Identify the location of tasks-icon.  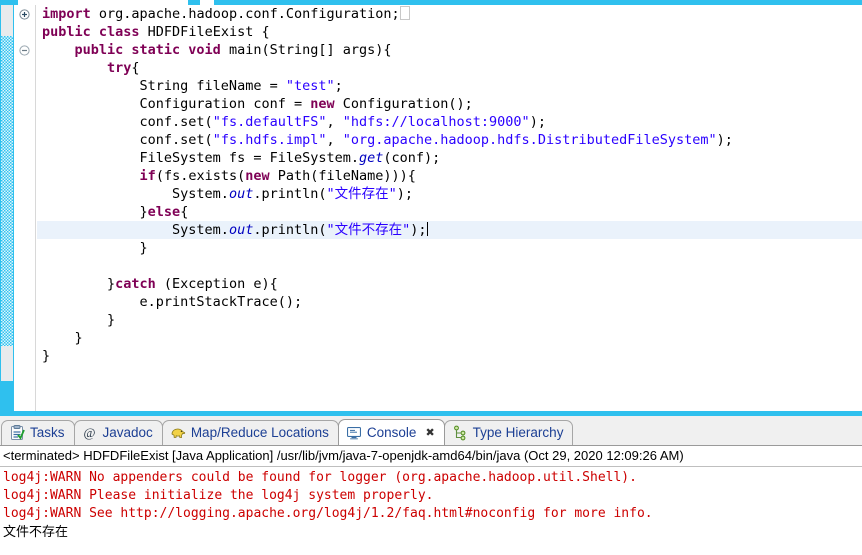
(17, 433).